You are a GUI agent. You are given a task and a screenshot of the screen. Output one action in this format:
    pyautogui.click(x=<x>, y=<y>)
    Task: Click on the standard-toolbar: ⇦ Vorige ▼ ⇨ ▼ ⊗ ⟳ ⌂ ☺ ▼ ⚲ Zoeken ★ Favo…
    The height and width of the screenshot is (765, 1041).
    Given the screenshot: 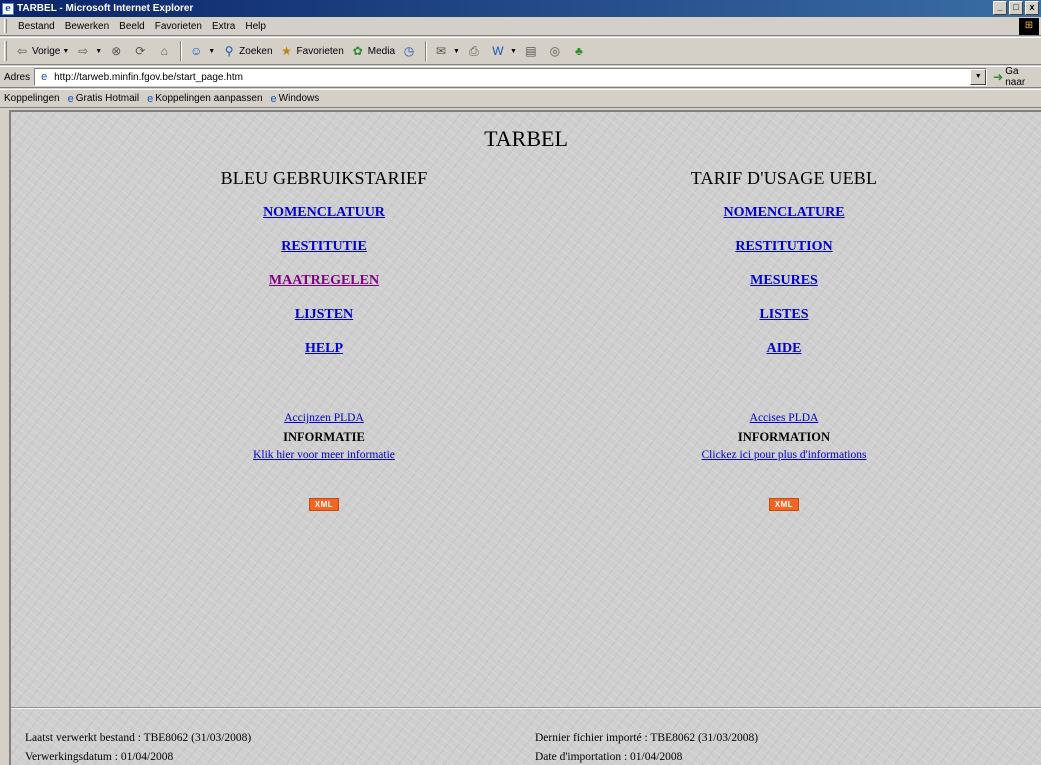 What is the action you would take?
    pyautogui.click(x=520, y=51)
    